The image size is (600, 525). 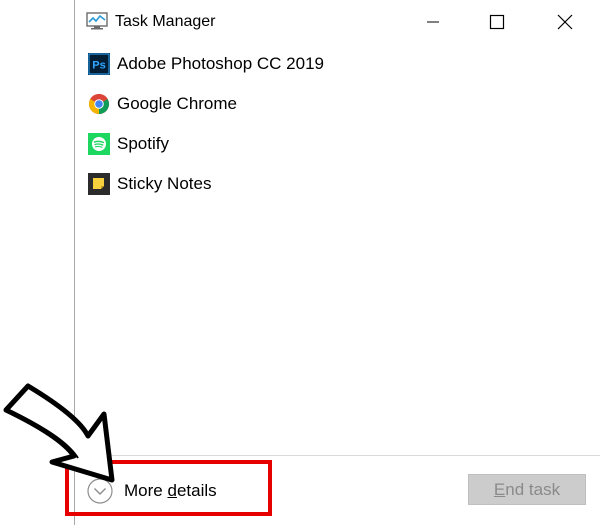 I want to click on end-task-accesskey: E, so click(x=499, y=489).